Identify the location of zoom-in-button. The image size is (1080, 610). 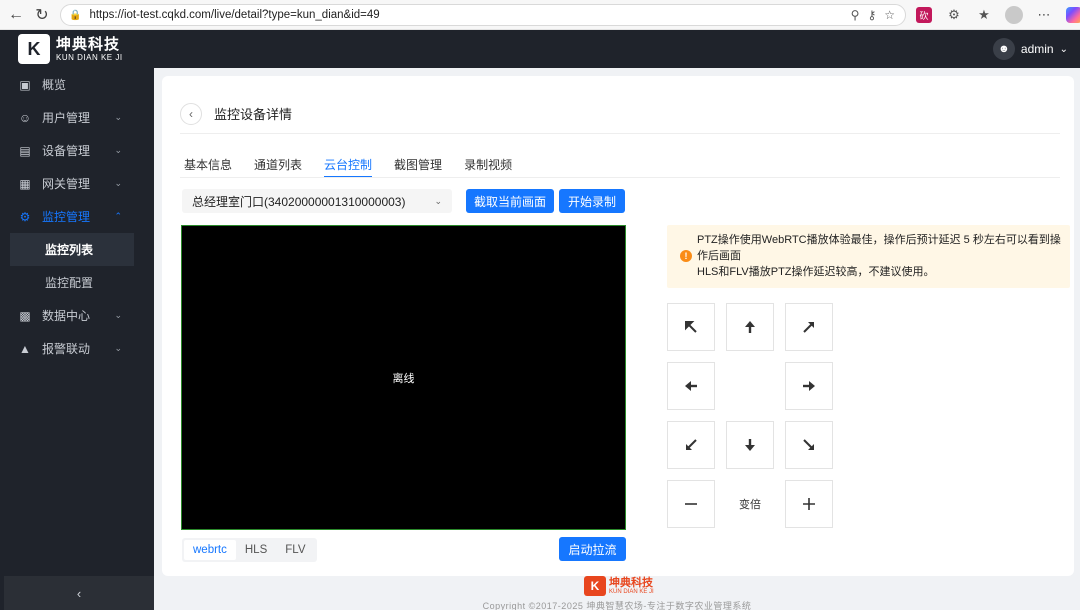
(809, 504).